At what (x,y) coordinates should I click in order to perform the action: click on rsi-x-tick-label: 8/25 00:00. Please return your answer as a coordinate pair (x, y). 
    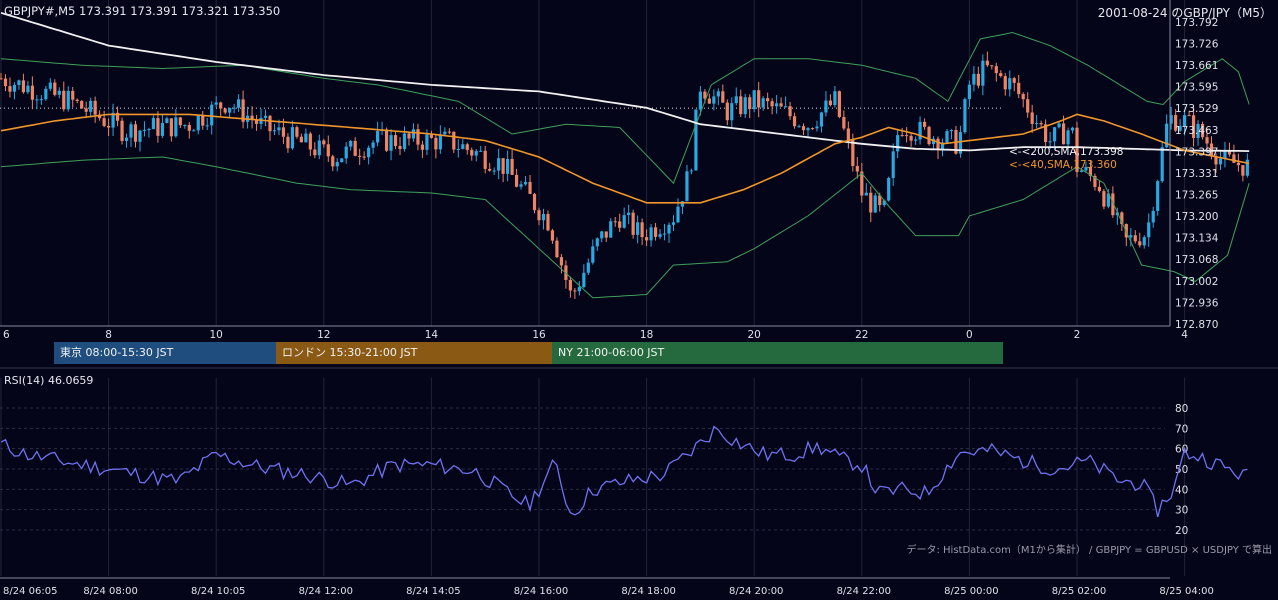
    Looking at the image, I should click on (971, 591).